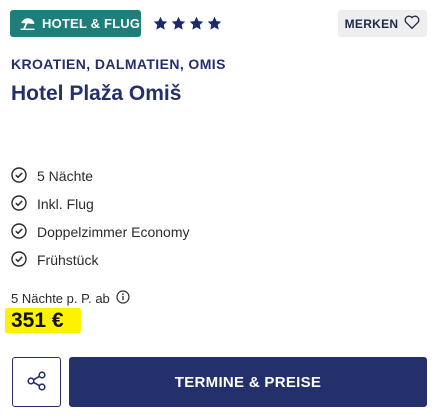  What do you see at coordinates (123, 298) in the screenshot?
I see `info-icon` at bounding box center [123, 298].